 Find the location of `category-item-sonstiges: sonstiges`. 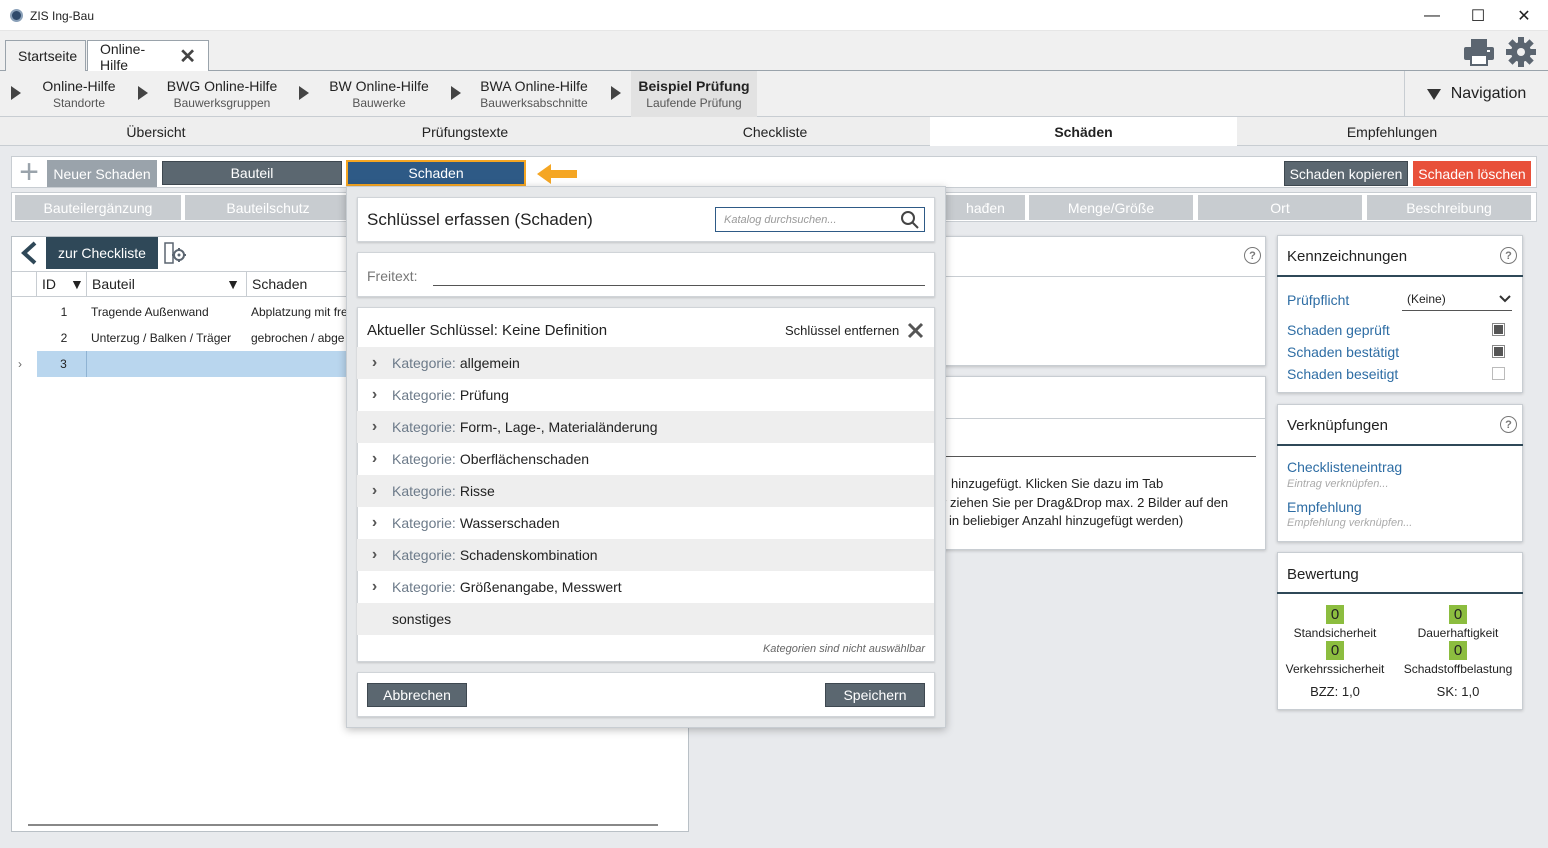

category-item-sonstiges: sonstiges is located at coordinates (645, 619).